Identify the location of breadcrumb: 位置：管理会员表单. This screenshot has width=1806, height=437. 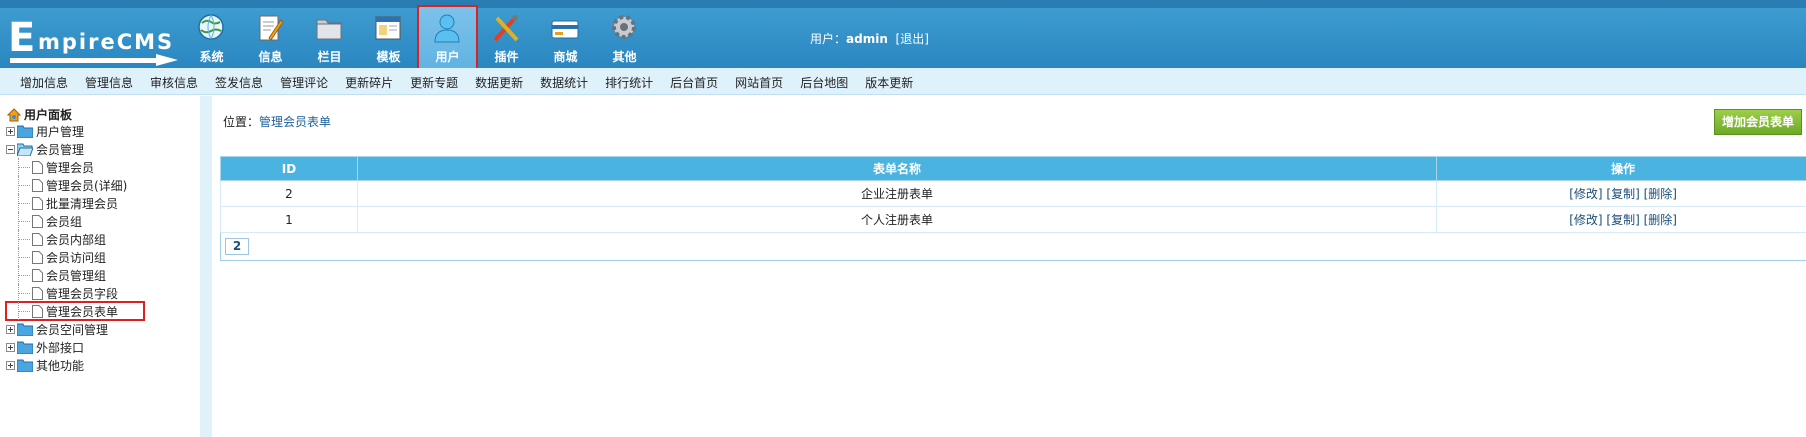
(277, 121).